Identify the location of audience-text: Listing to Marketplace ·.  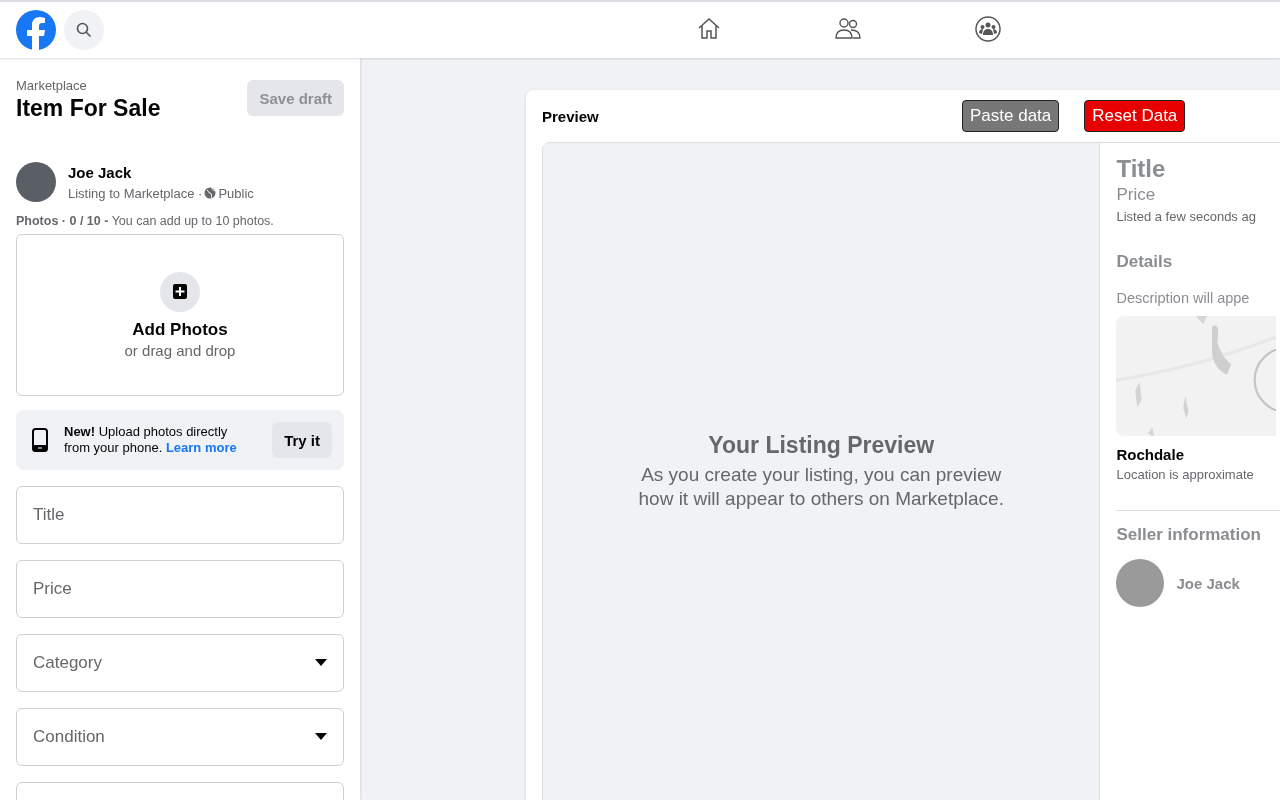
(135, 193).